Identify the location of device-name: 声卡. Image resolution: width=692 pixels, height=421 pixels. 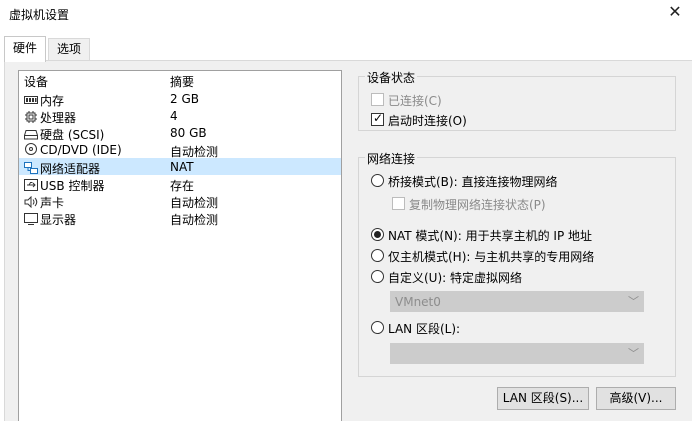
(52, 203).